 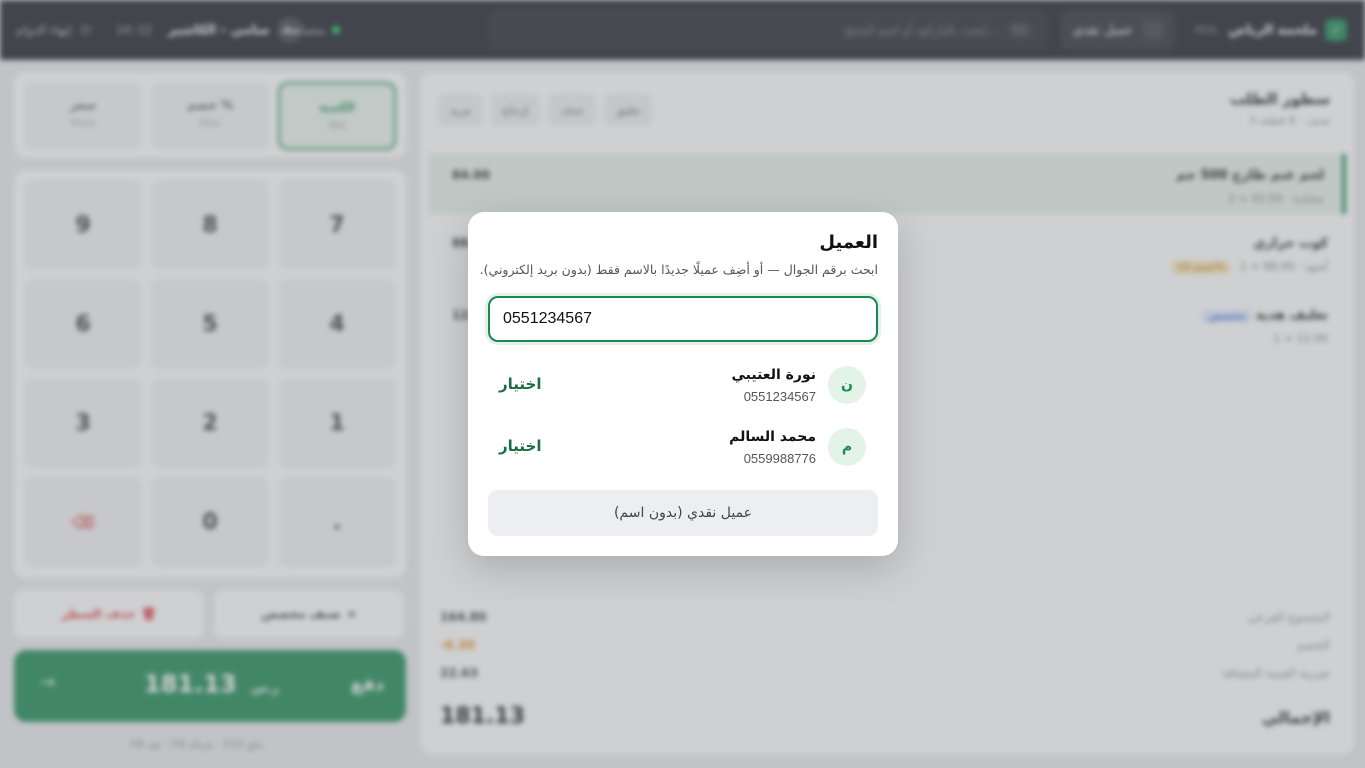 I want to click on cash-customer-button: عميل نقدي (بدون اسم), so click(x=683, y=513).